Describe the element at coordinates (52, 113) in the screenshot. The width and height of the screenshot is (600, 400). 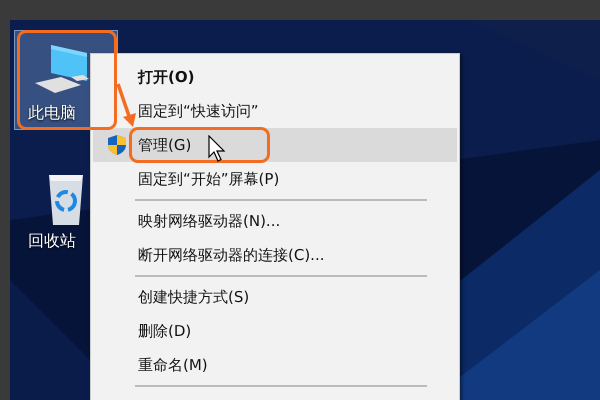
I see `icon-label: 此电脑` at that location.